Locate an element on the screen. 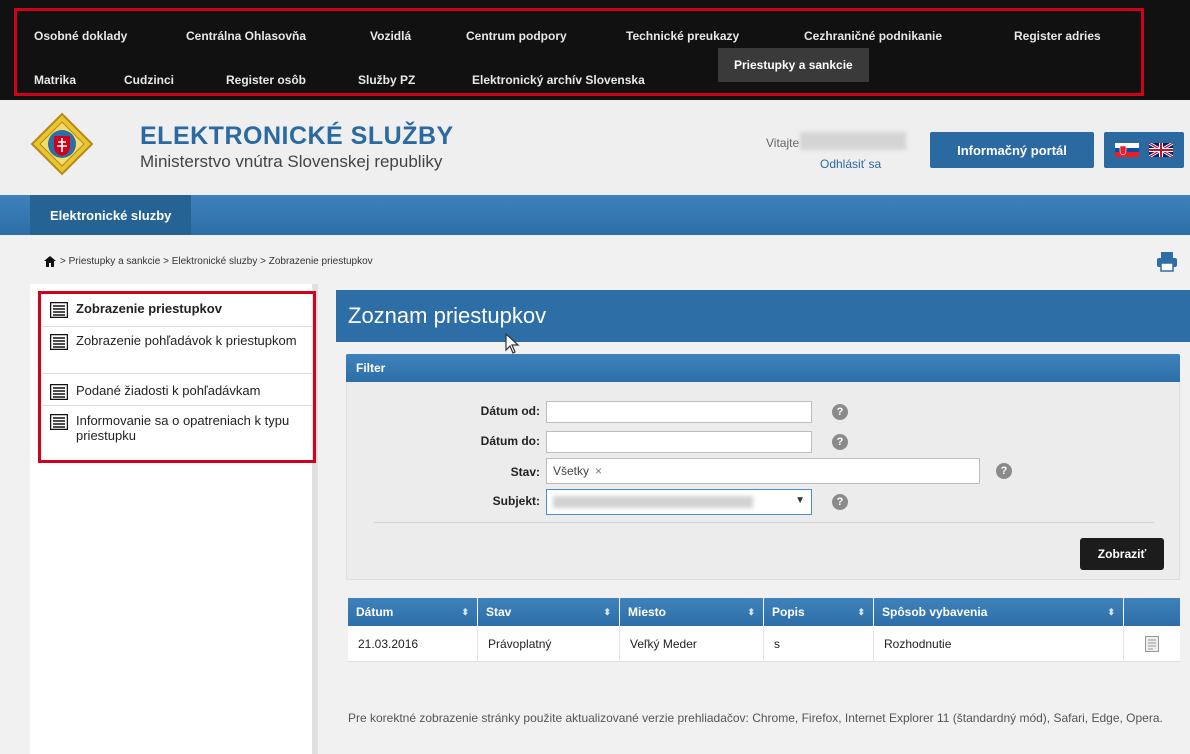  column-label: Miesto is located at coordinates (647, 612).